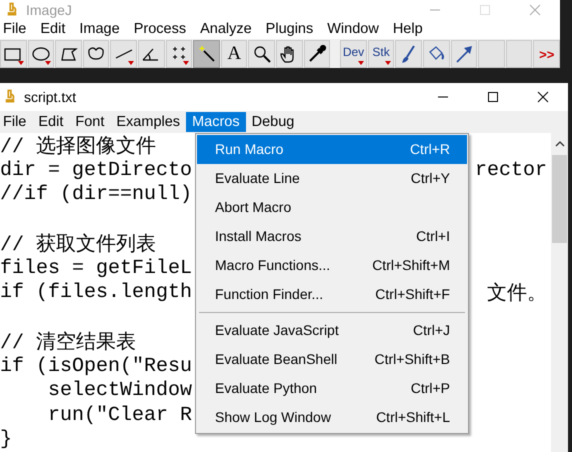 This screenshot has width=572, height=452. Describe the element at coordinates (119, 415) in the screenshot. I see `code-line: run("Clear R` at that location.